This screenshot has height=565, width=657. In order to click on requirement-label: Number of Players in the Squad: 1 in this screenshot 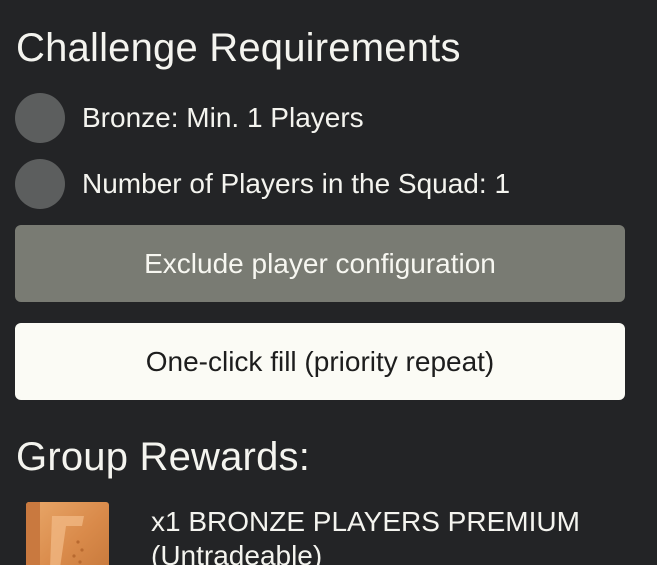, I will do `click(296, 183)`.